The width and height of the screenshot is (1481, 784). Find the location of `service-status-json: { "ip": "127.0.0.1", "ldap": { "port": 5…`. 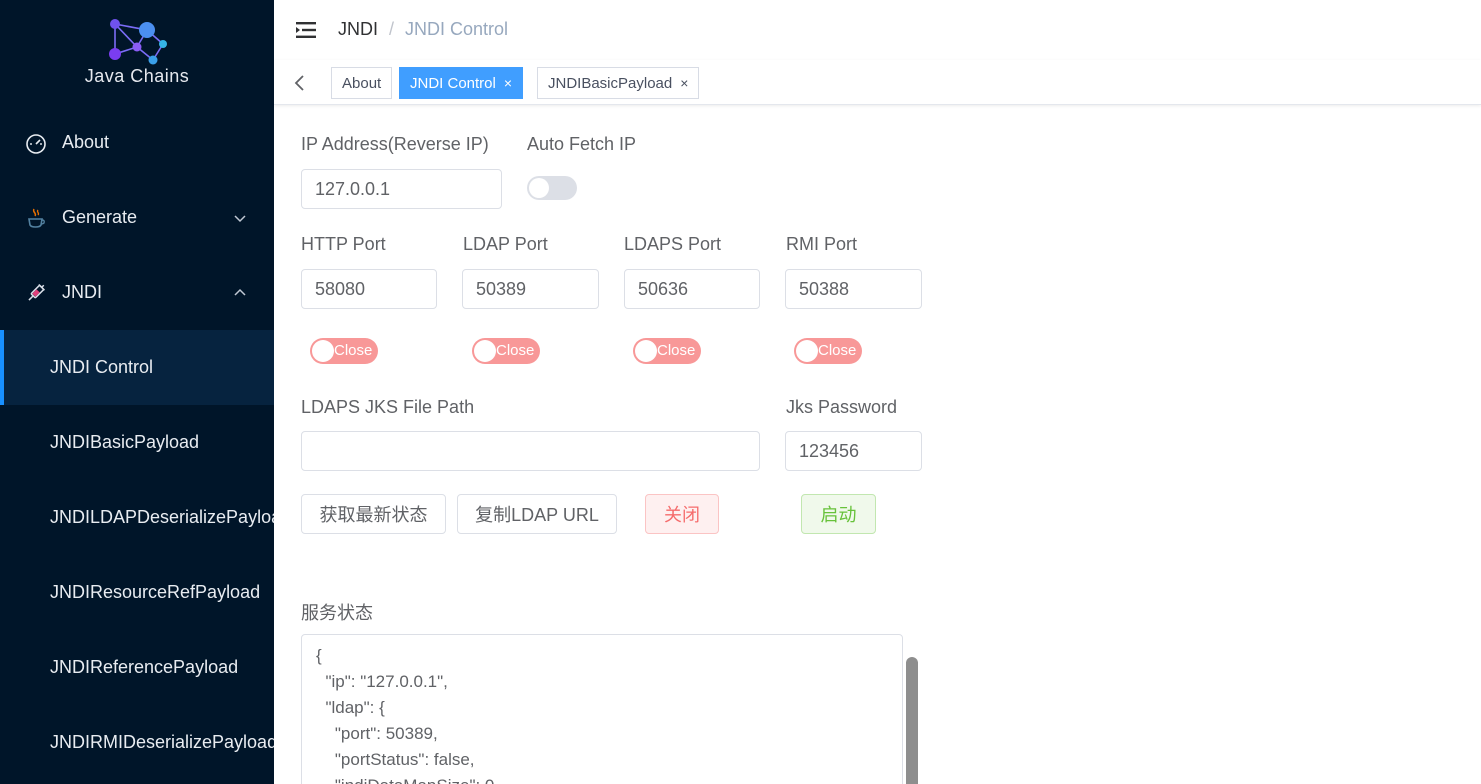

service-status-json: { "ip": "127.0.0.1", "ldap": { "port": 5… is located at coordinates (405, 715).